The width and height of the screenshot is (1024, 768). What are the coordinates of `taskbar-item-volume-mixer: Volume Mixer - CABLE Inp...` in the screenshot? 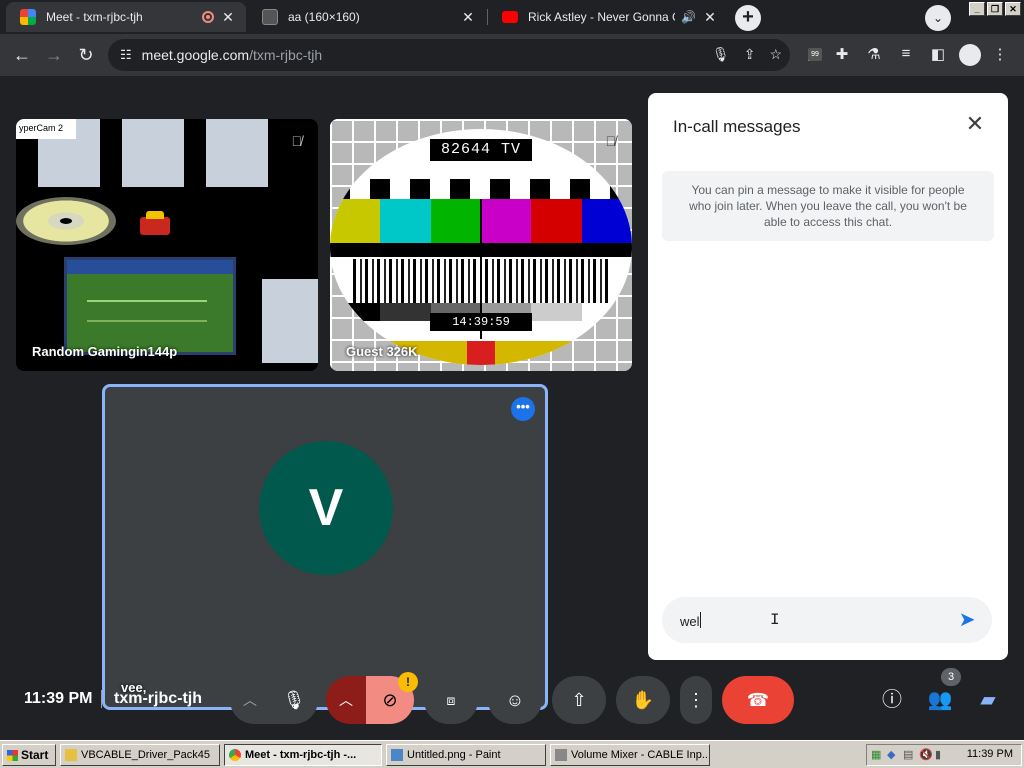 It's located at (630, 755).